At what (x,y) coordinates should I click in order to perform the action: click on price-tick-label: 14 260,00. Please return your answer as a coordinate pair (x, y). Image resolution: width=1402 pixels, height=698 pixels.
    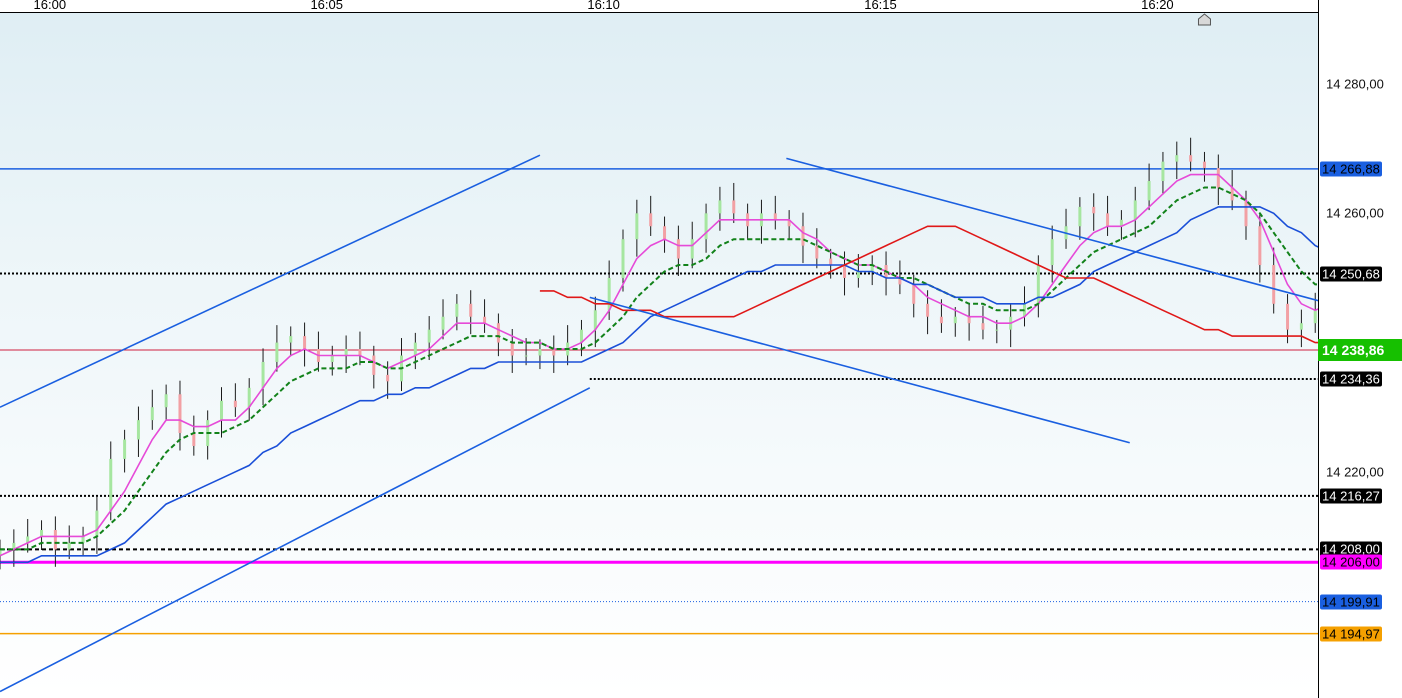
    Looking at the image, I should click on (1355, 213).